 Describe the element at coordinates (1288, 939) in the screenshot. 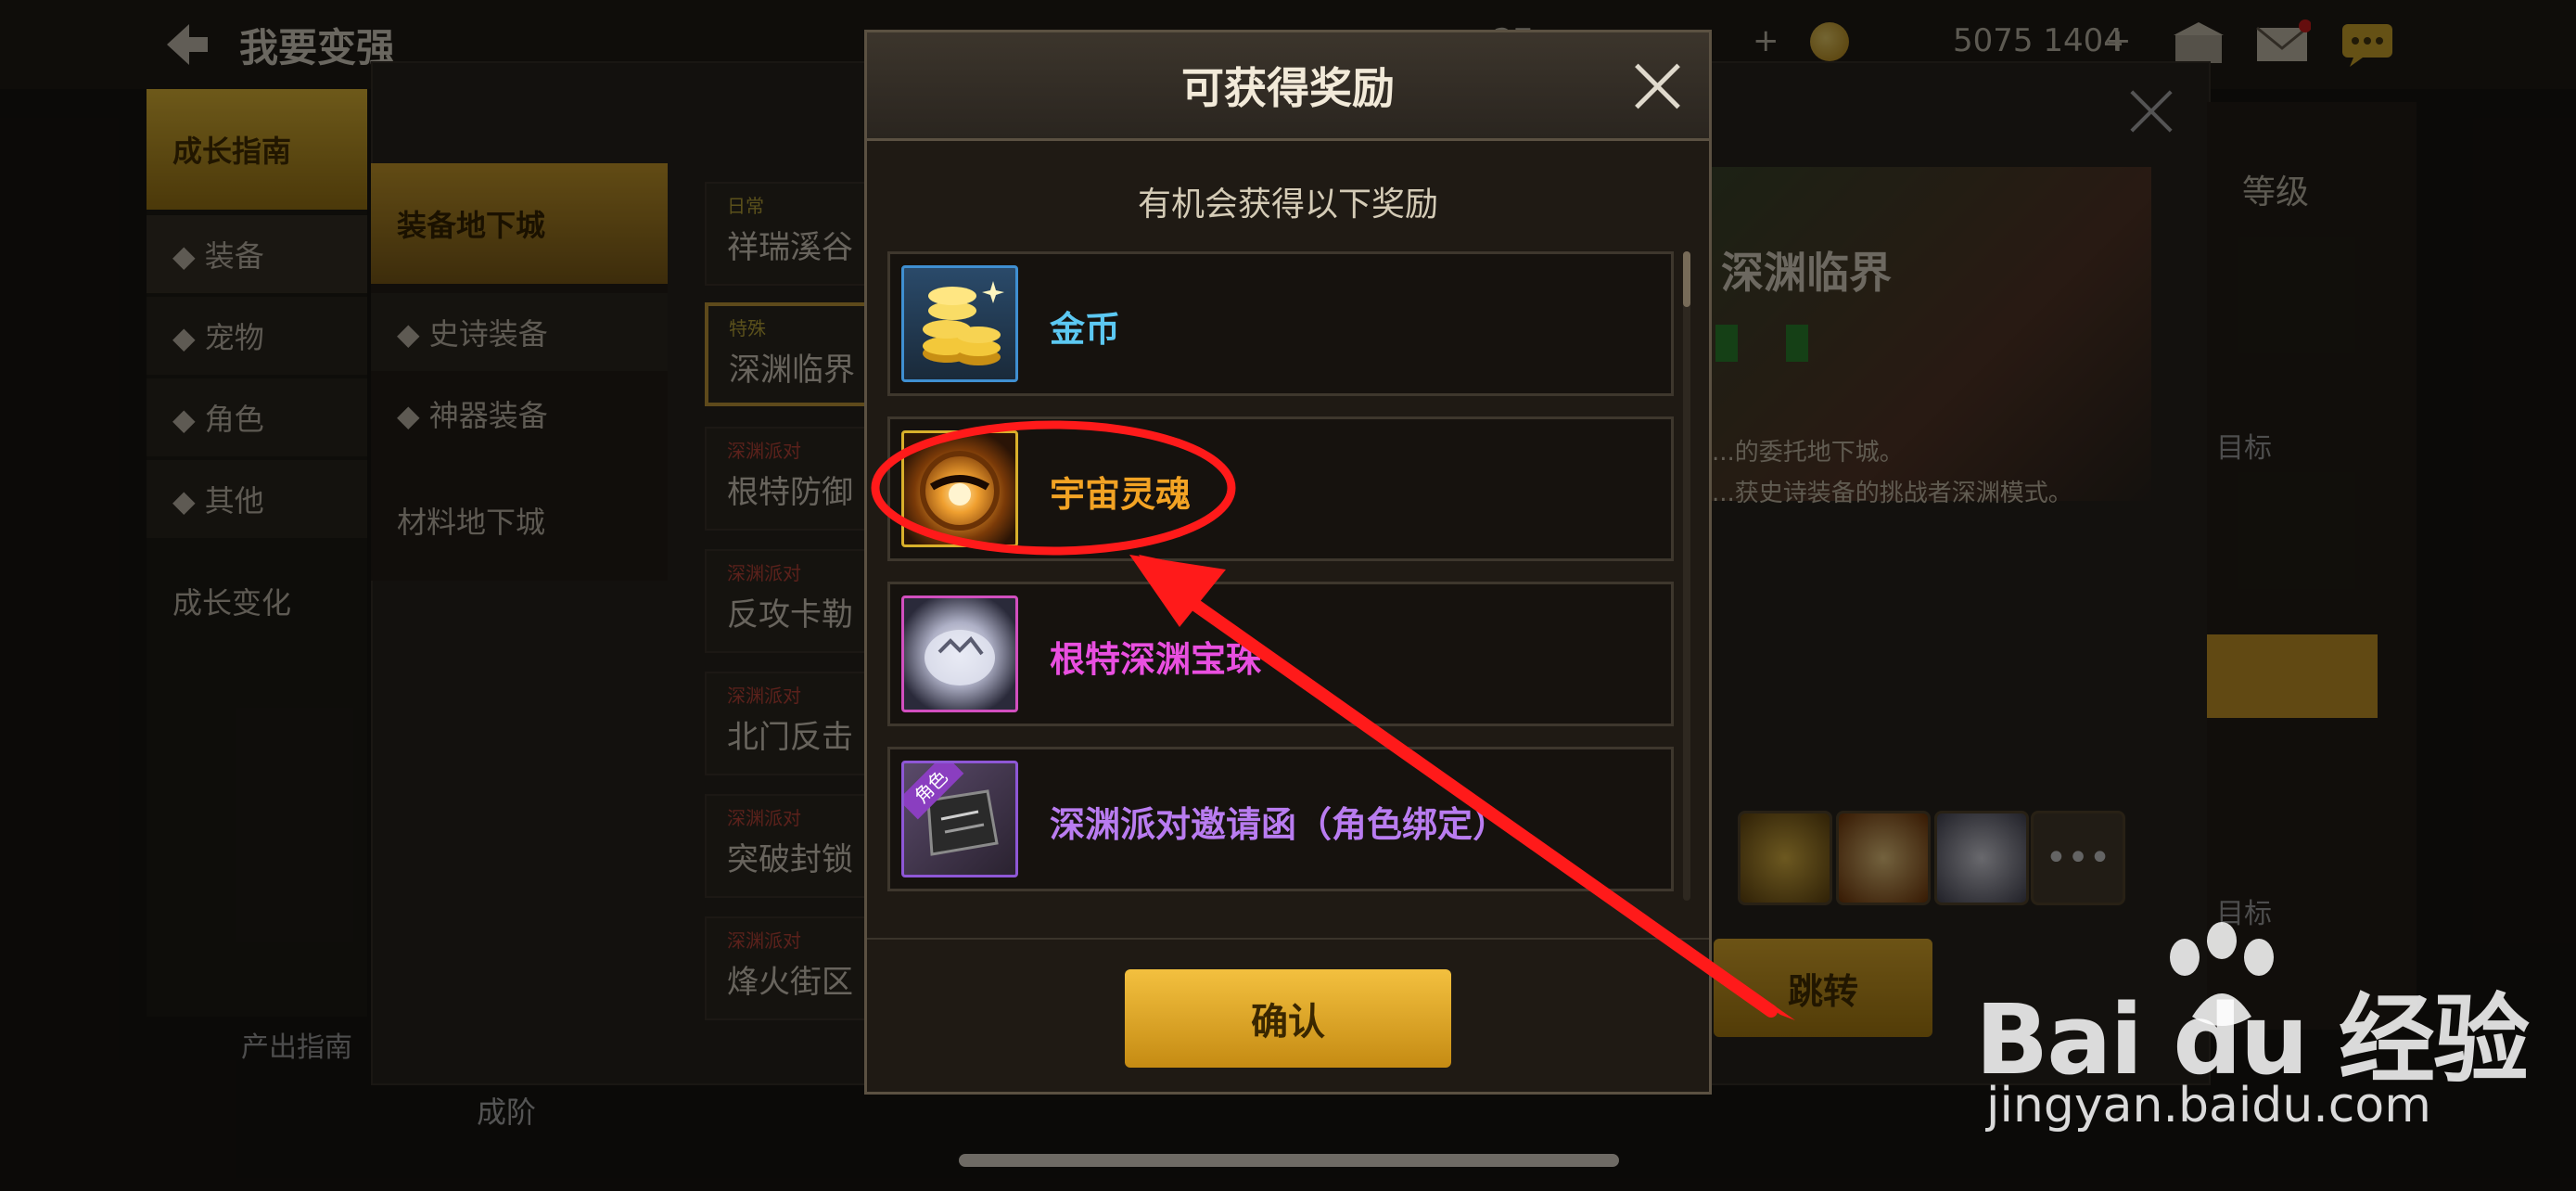

I see `modal-divider` at that location.